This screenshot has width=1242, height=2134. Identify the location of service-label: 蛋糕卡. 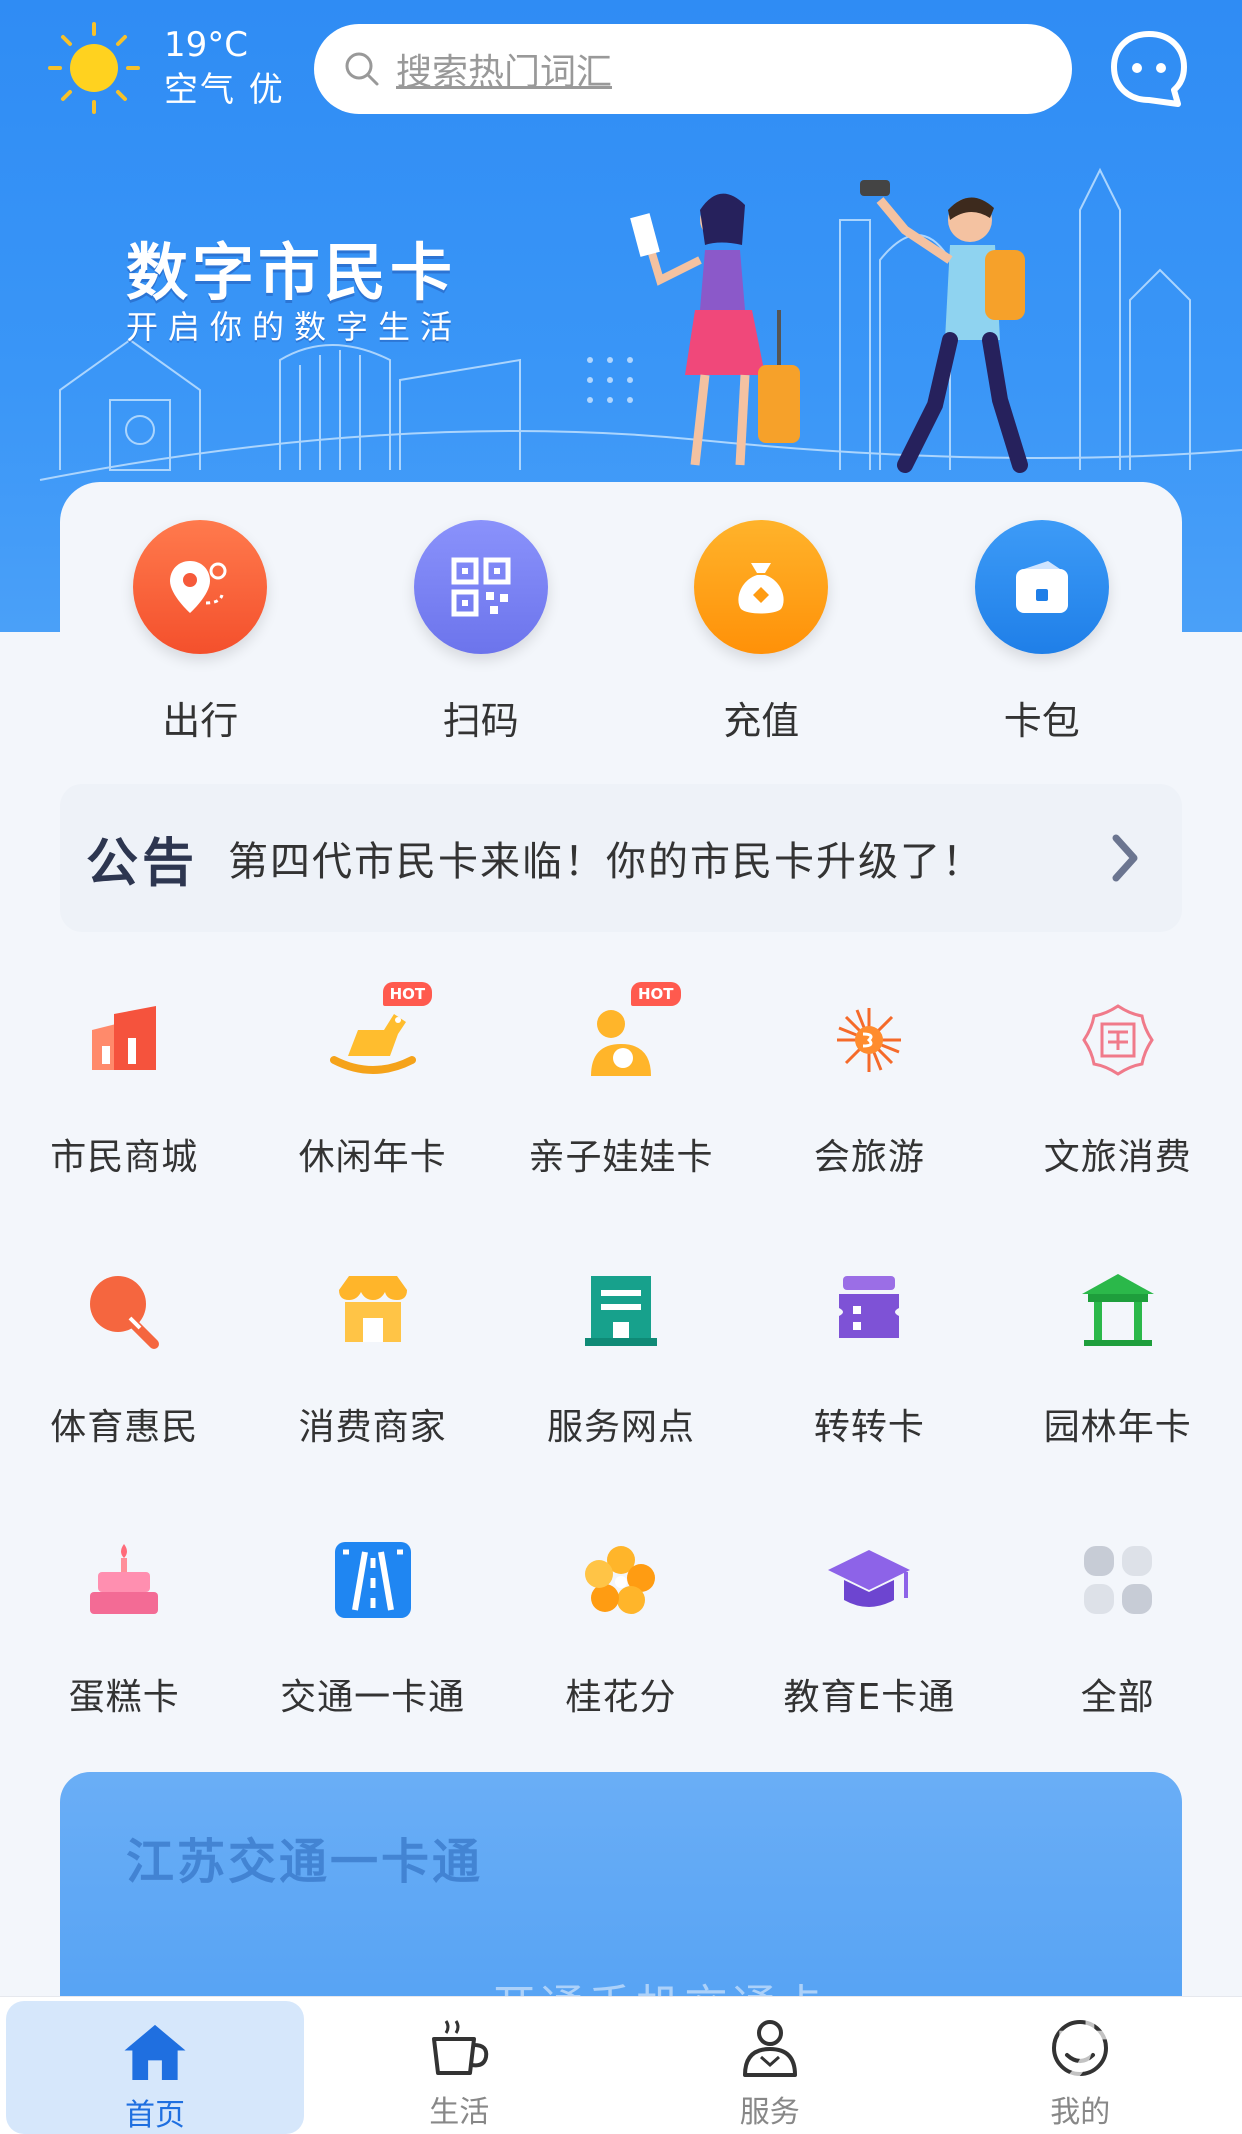
(124, 1697).